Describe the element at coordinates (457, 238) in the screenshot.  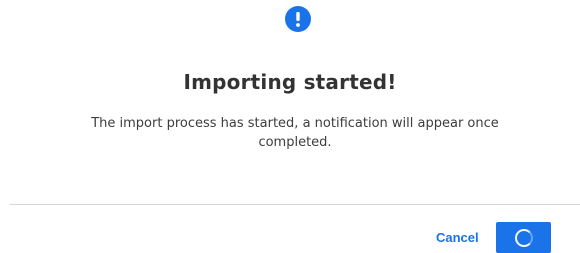
I see `cancel-button: Cancel` at that location.